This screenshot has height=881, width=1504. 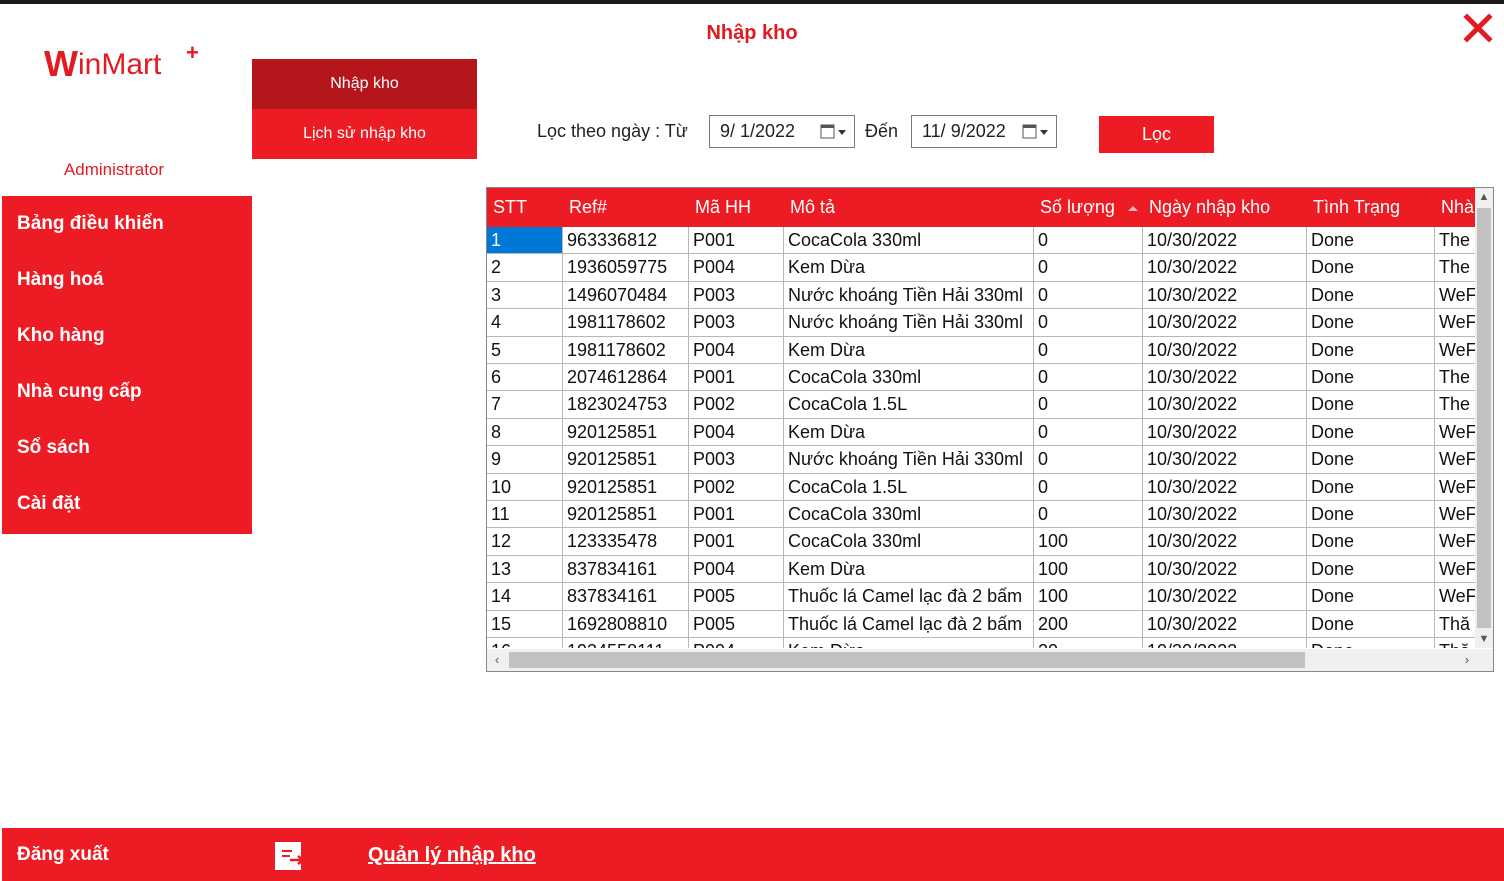 I want to click on close-icon, so click(x=1478, y=28).